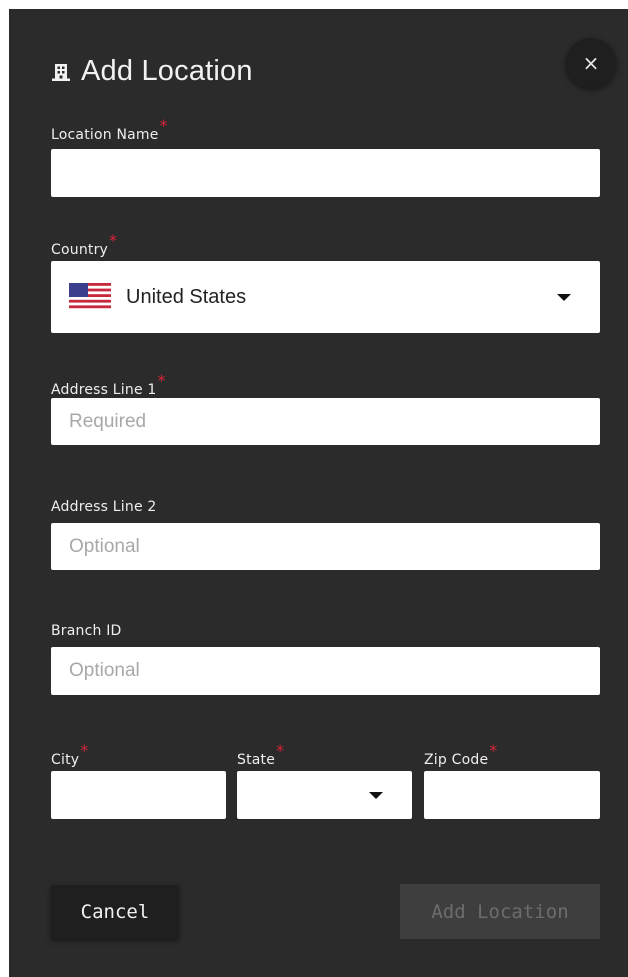 This screenshot has height=977, width=628. Describe the element at coordinates (104, 507) in the screenshot. I see `address-line-2-label: Address Line 2` at that location.